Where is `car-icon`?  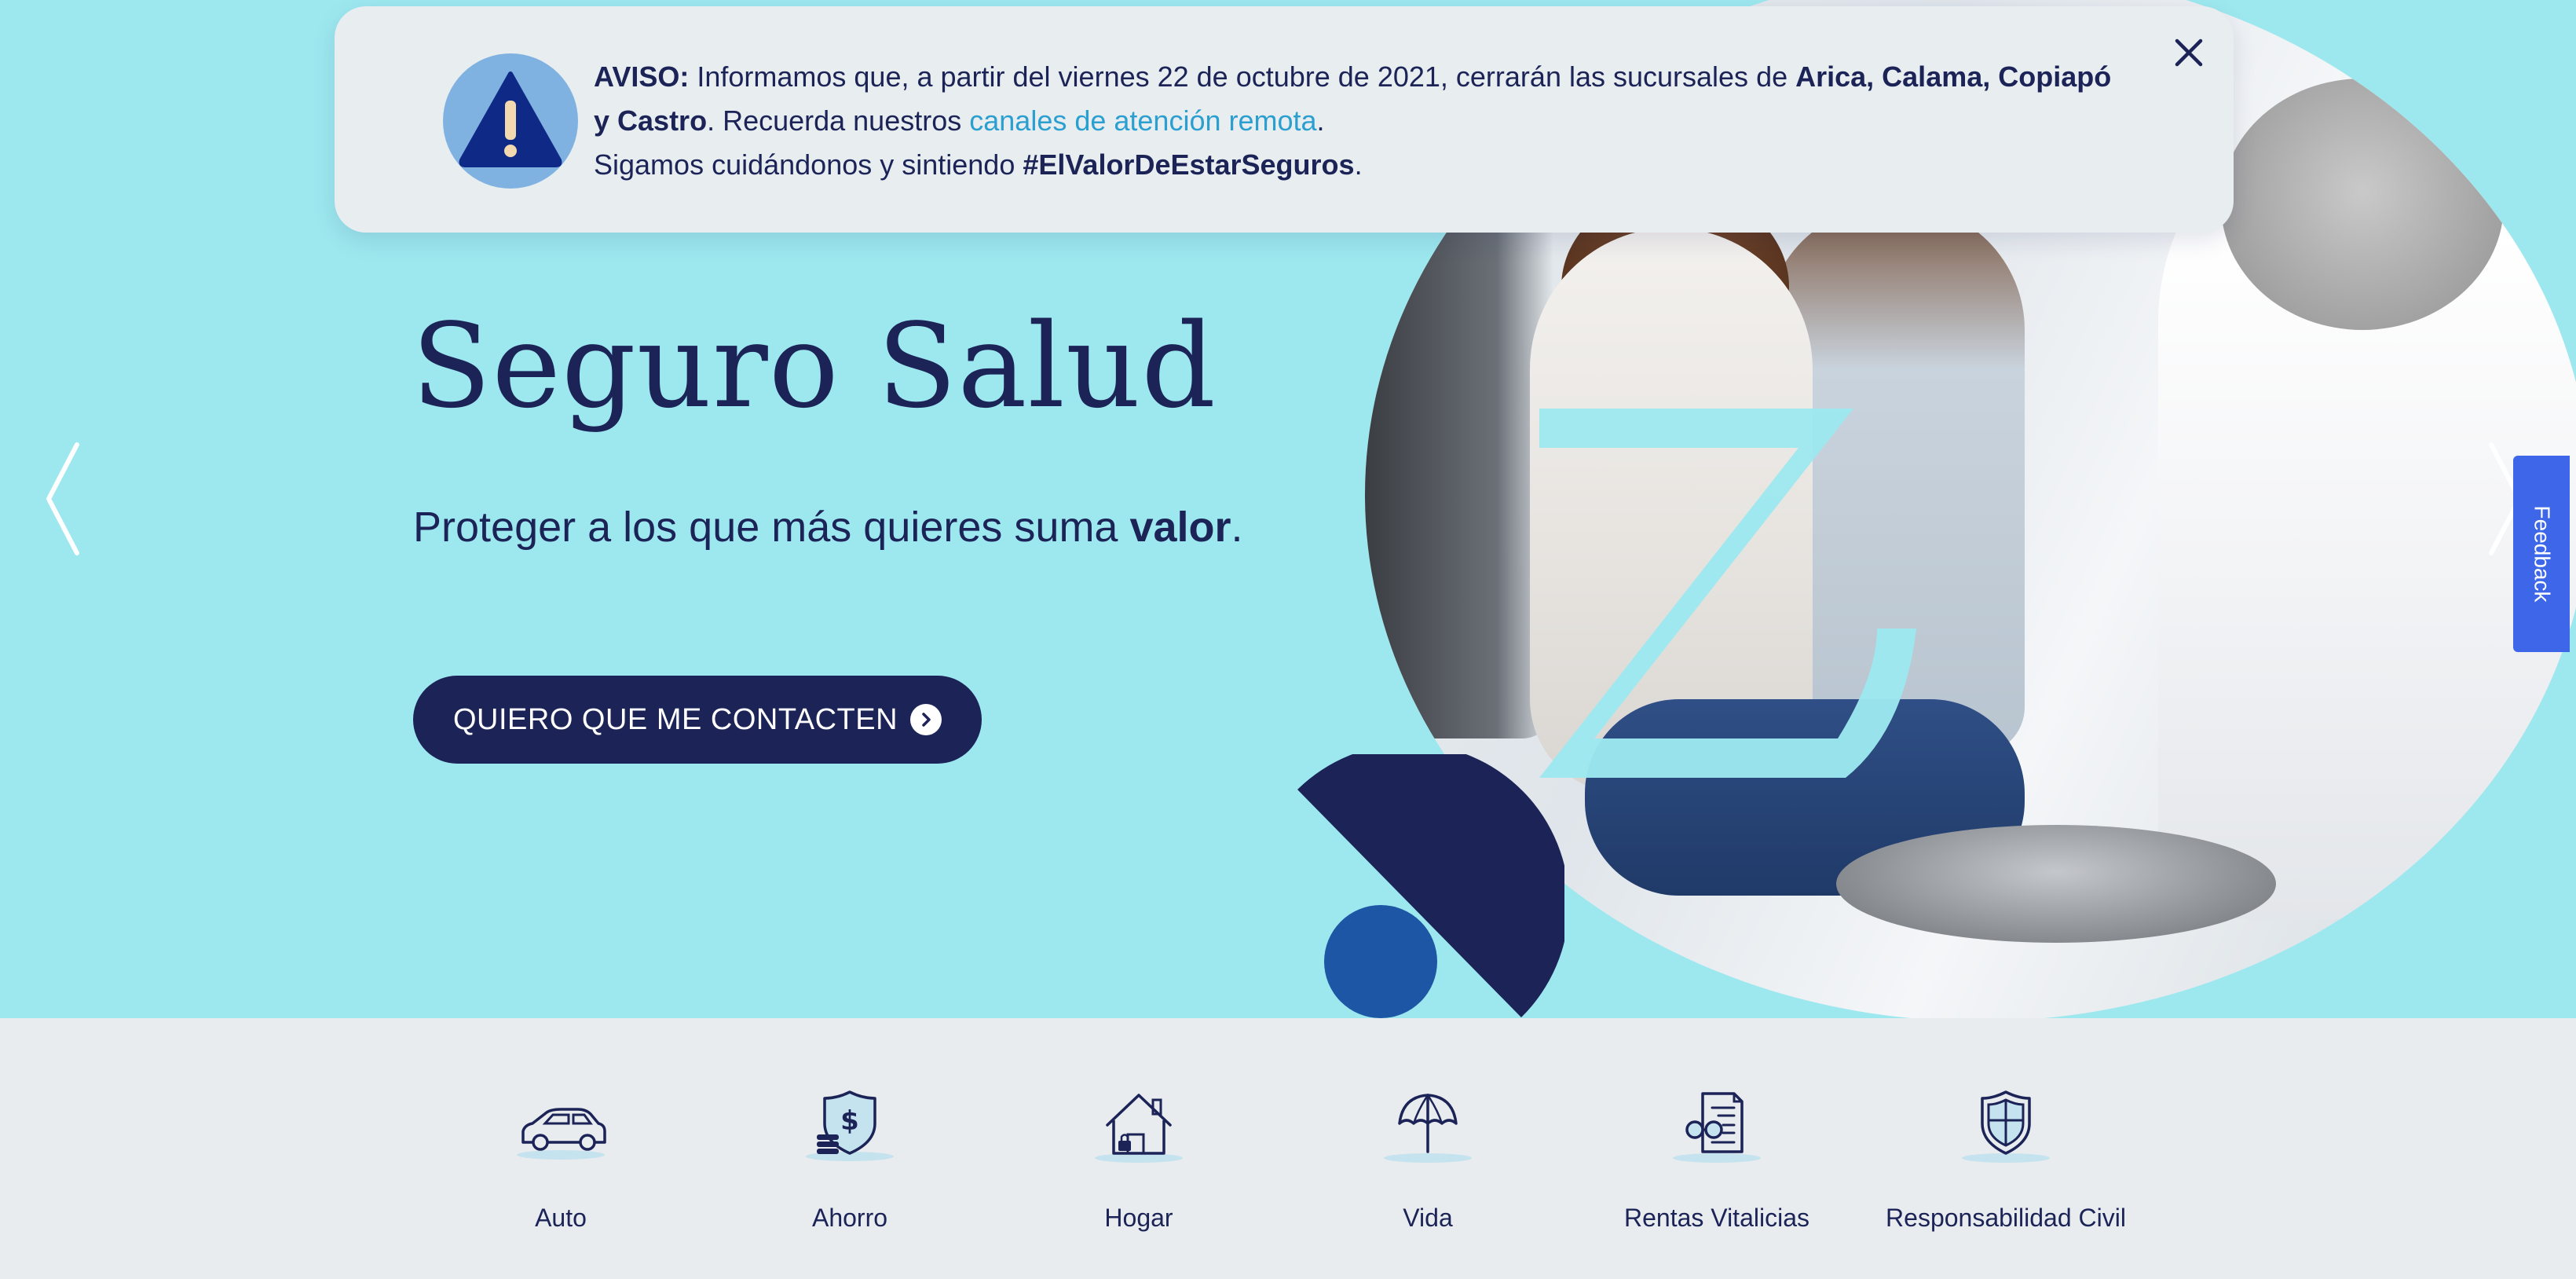
car-icon is located at coordinates (562, 1134).